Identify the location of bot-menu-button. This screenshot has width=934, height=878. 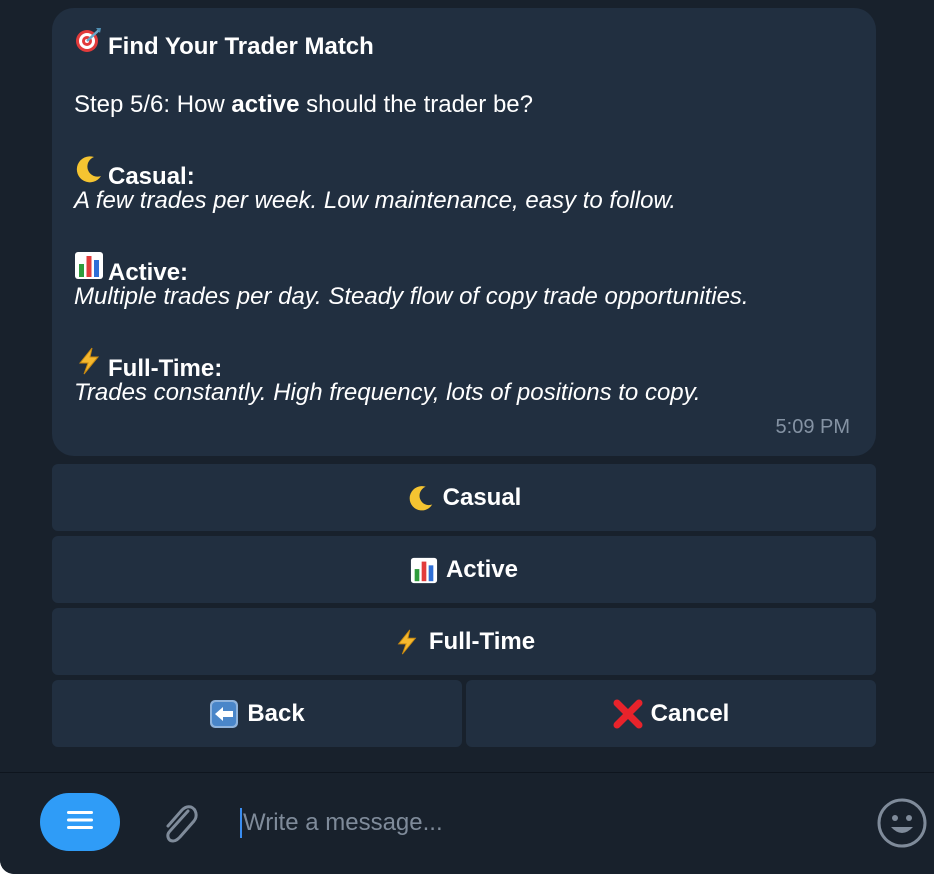
(80, 822).